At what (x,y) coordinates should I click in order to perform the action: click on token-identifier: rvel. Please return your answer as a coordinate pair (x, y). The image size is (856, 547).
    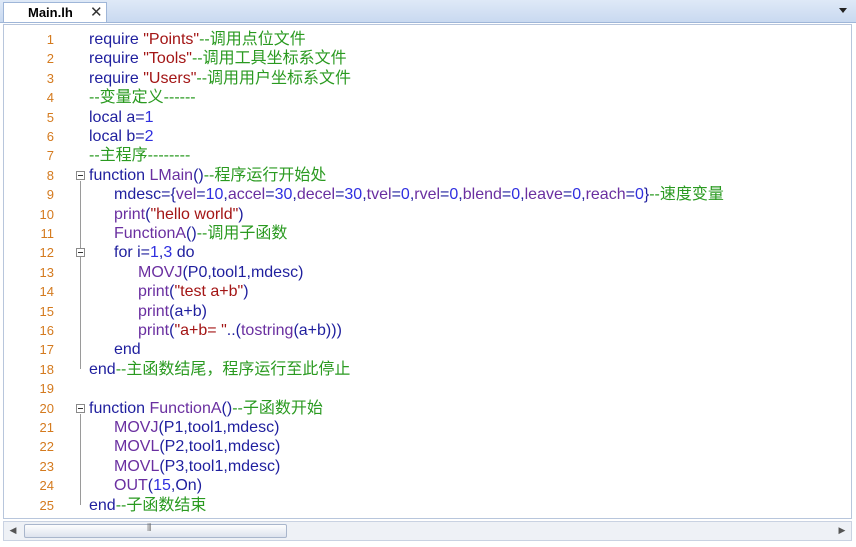
    Looking at the image, I should click on (427, 195).